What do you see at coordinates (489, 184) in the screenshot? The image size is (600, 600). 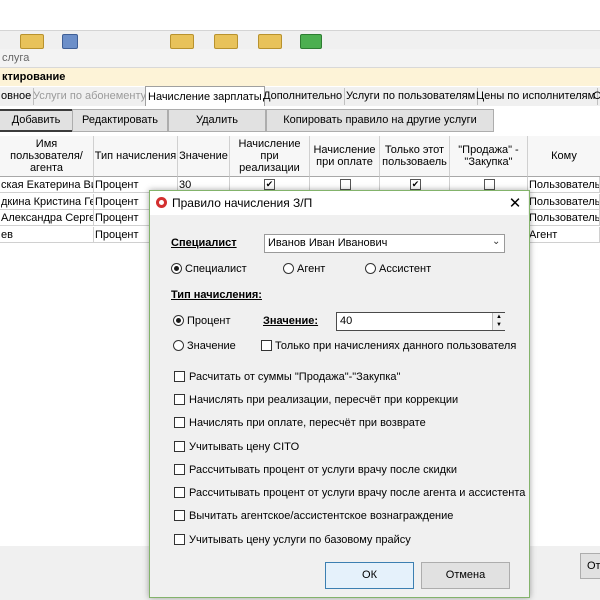 I see `sale-purchase-checkbox` at bounding box center [489, 184].